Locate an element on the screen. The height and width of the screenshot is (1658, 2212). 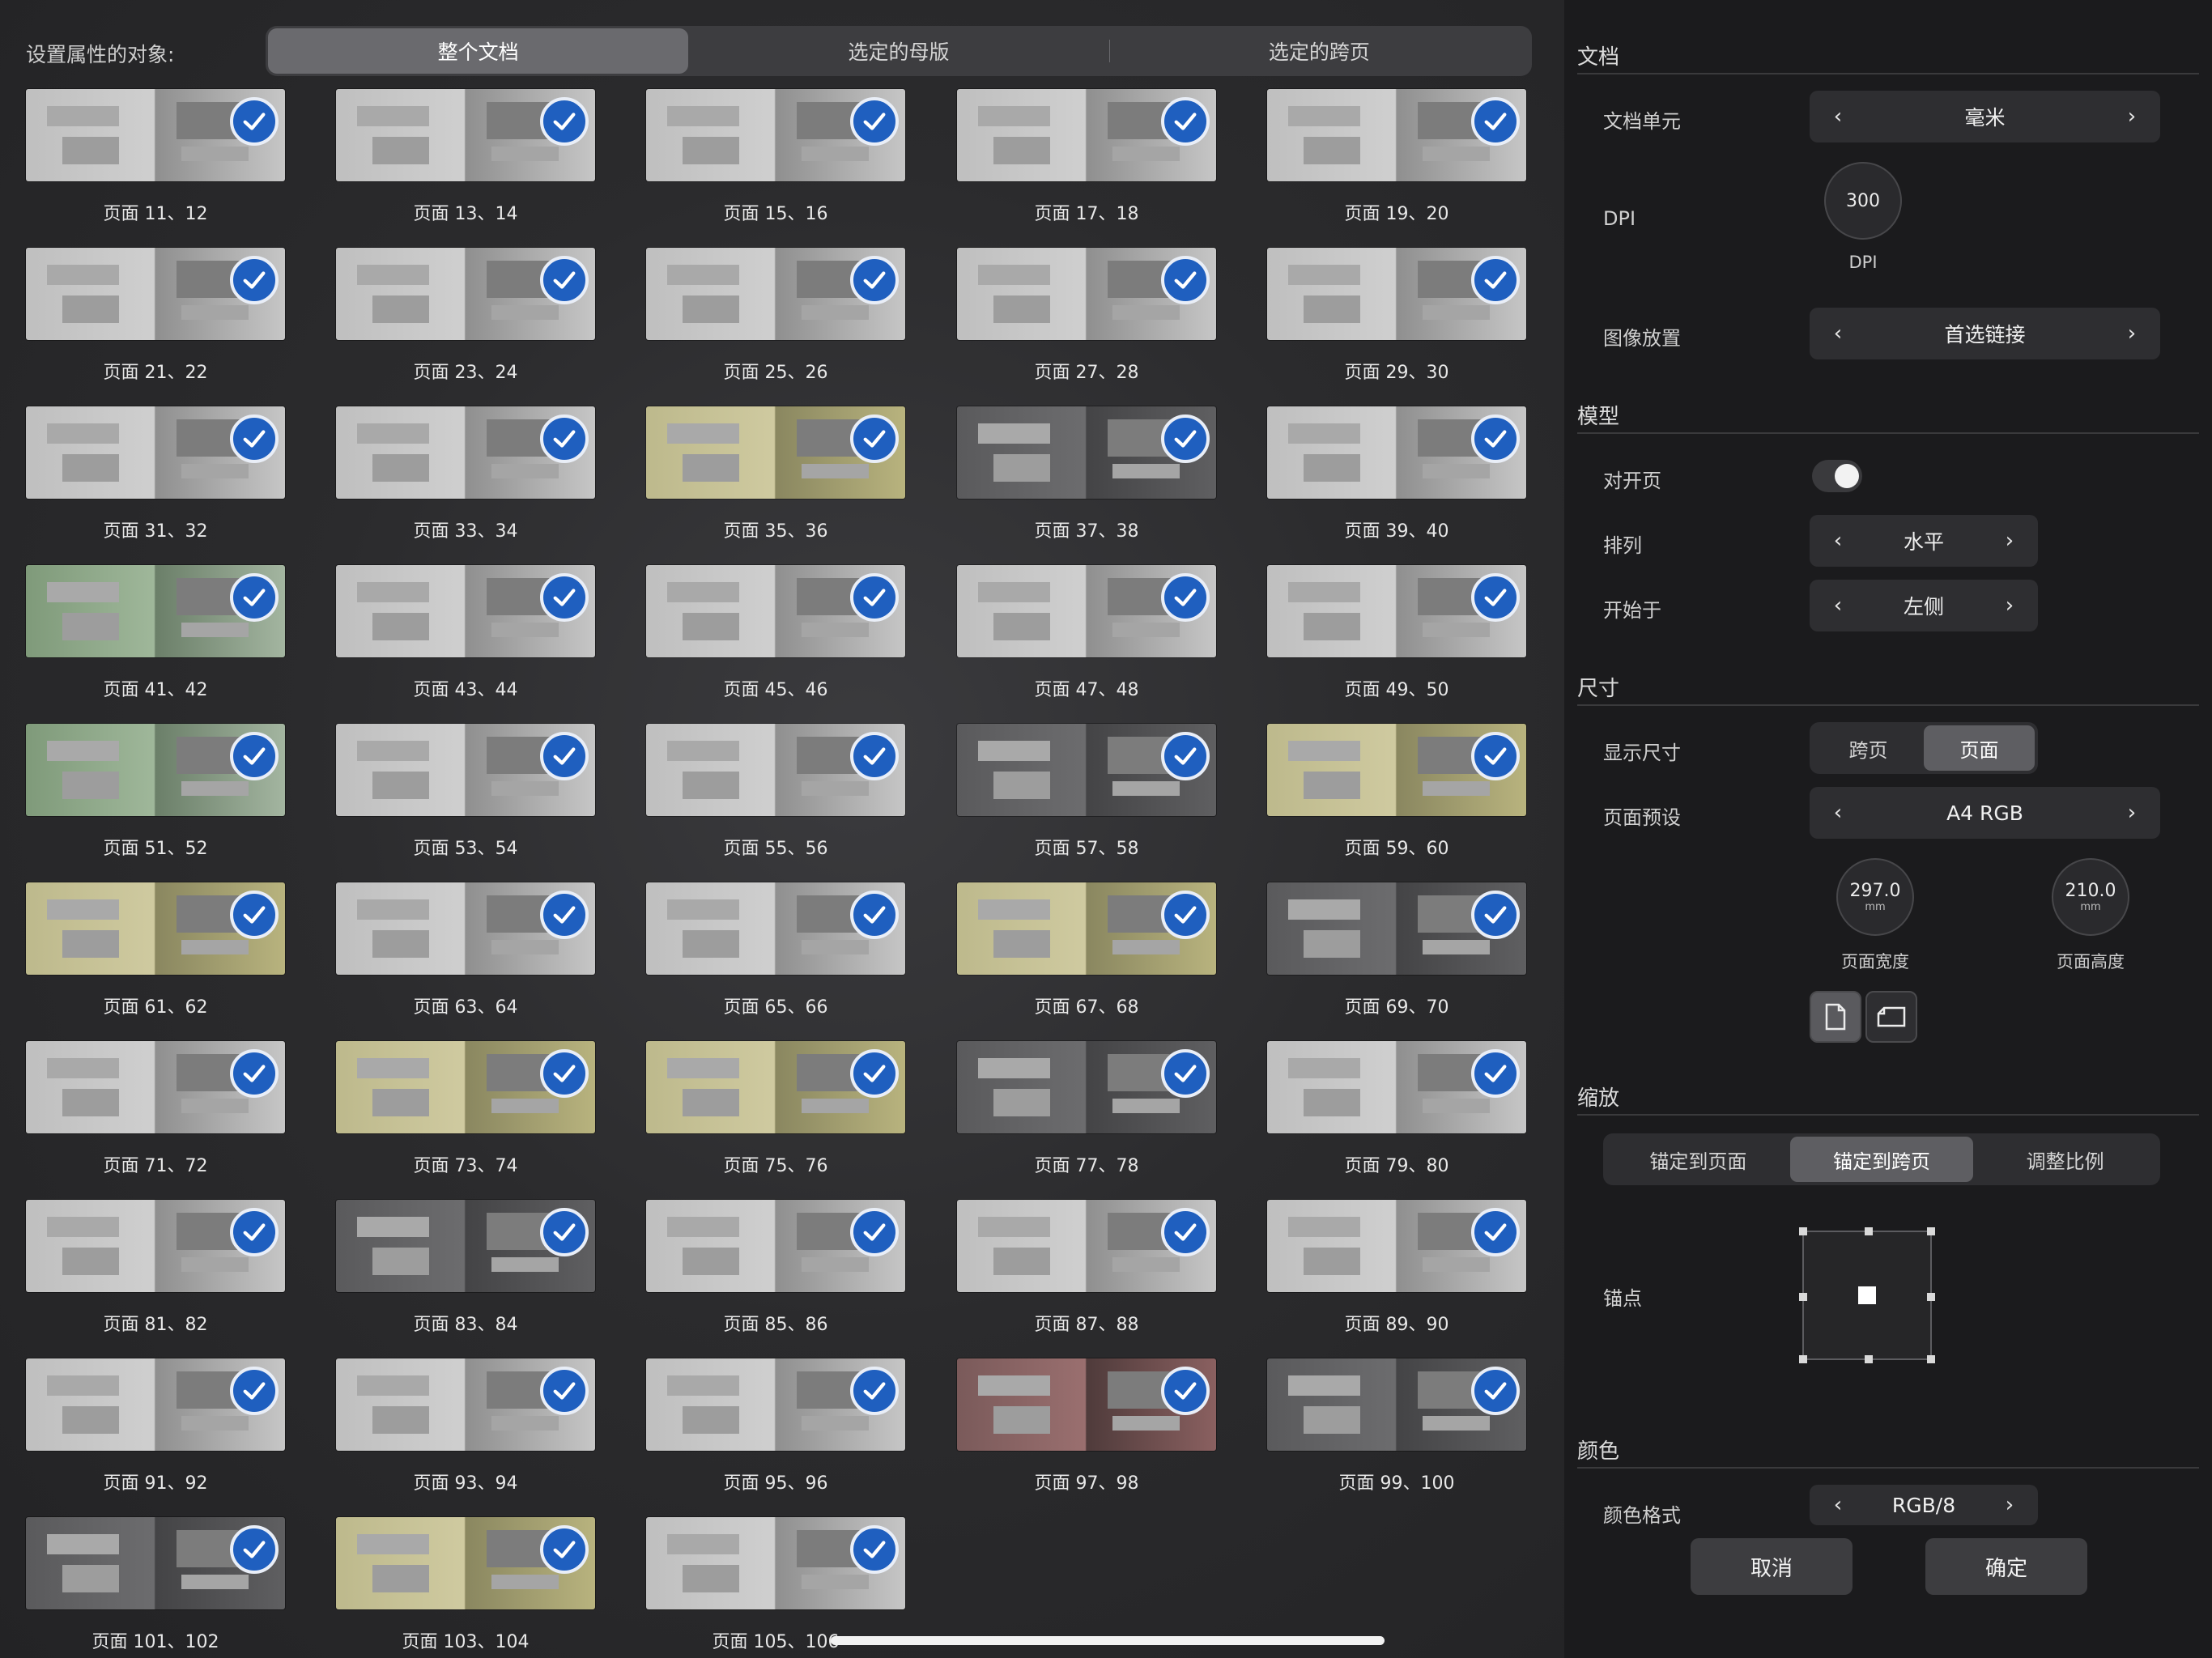
spread-thumbnail: 页面 65、66 is located at coordinates (776, 961).